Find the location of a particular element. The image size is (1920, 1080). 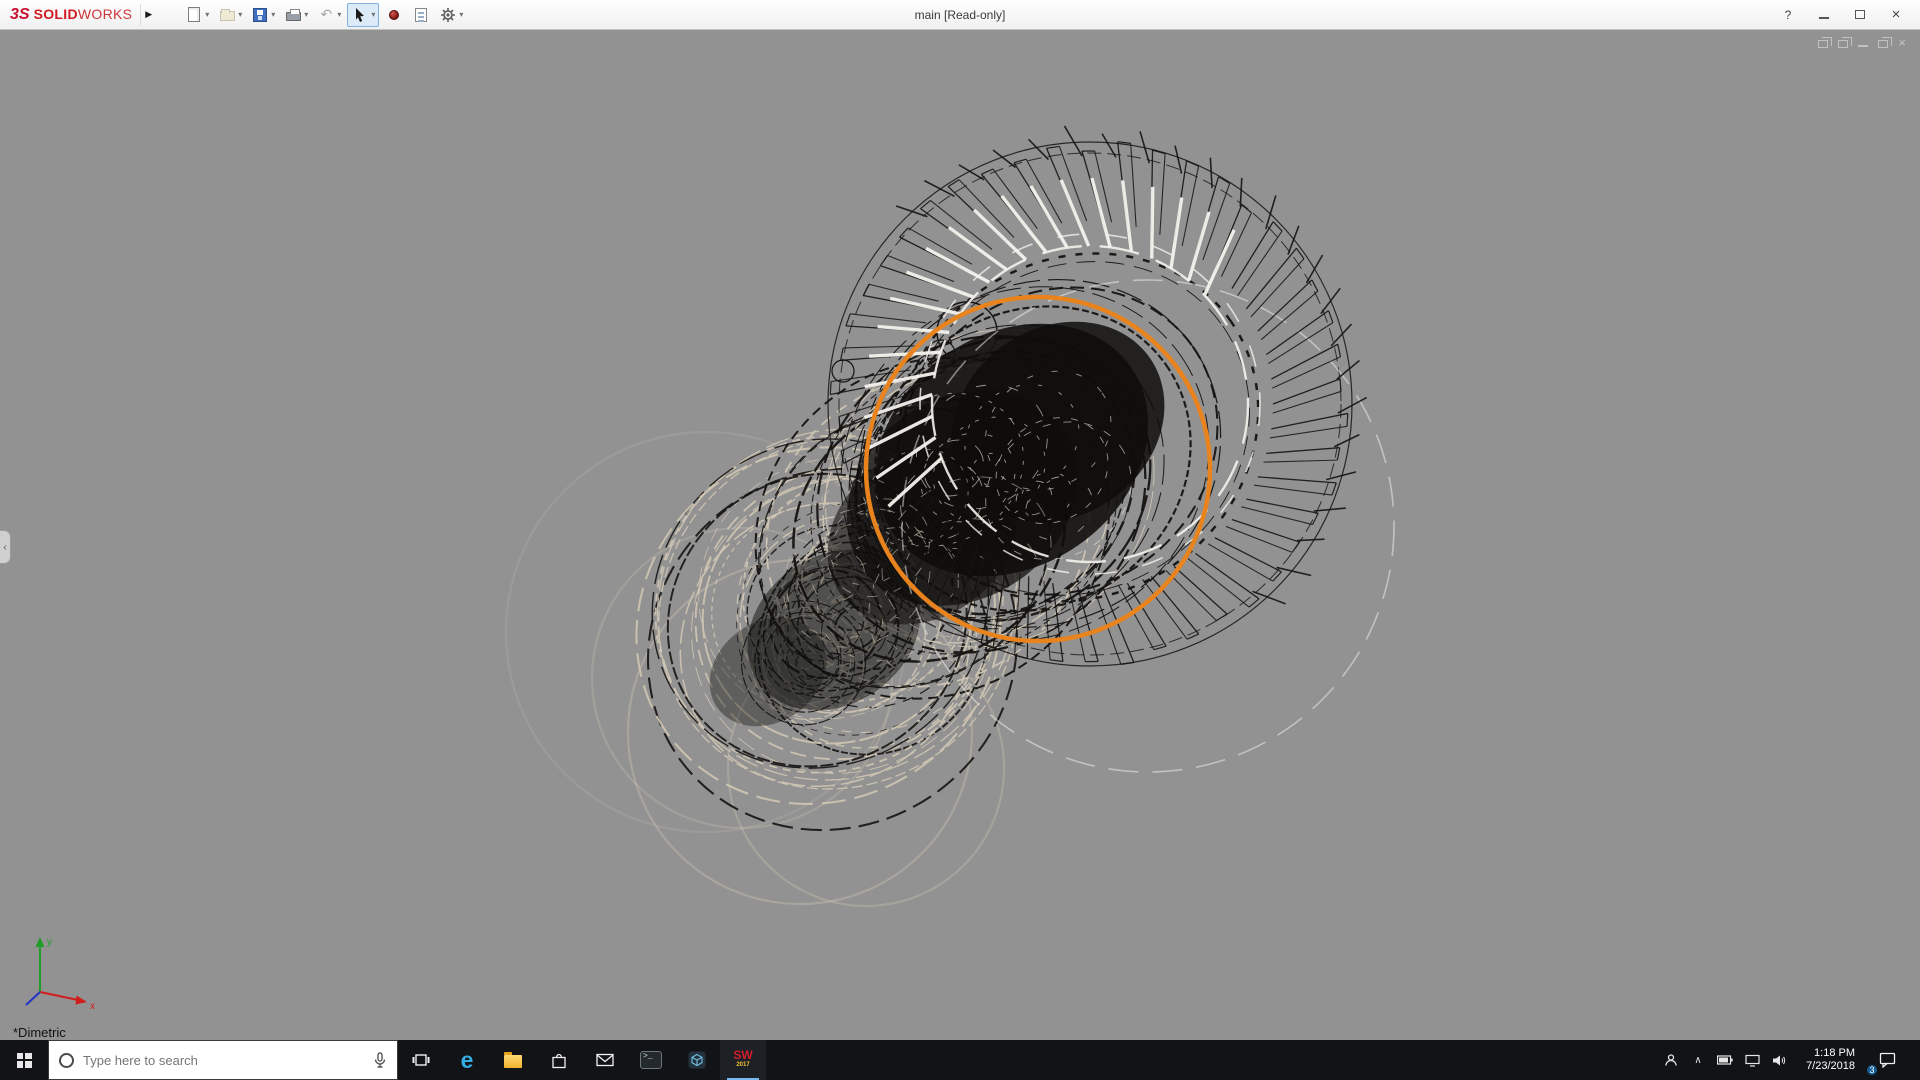

feature-manager-collapse-tab: ‹ is located at coordinates (5, 547).